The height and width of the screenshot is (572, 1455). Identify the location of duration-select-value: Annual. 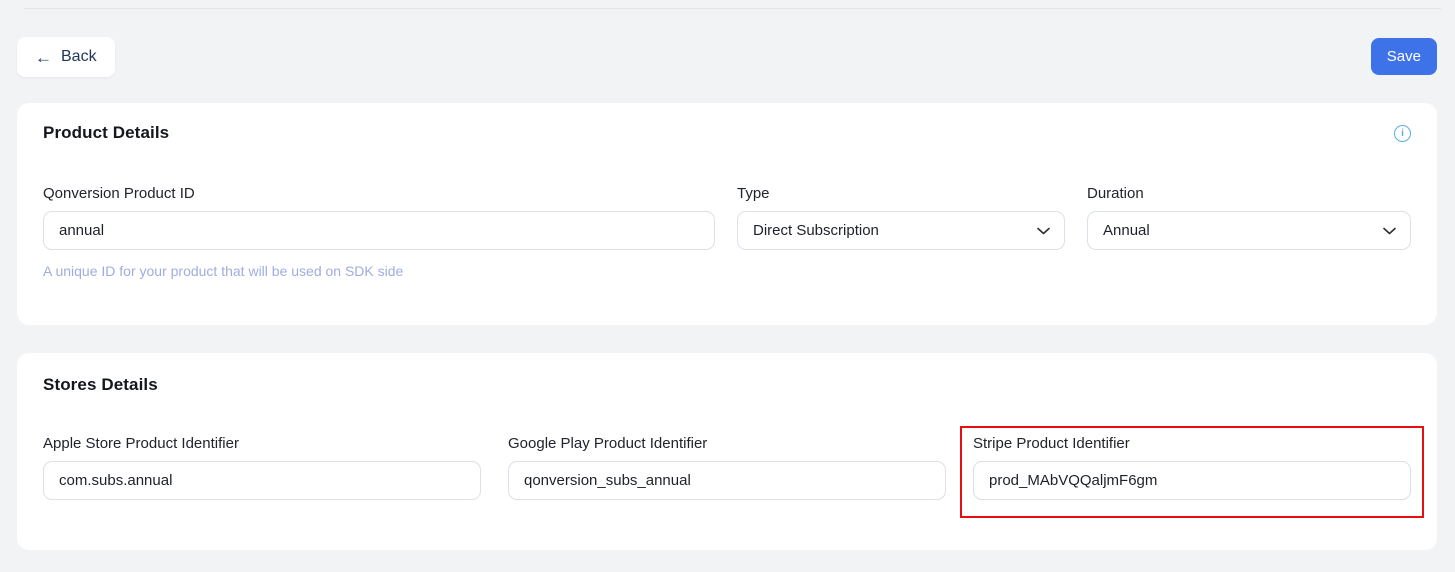
(1126, 230).